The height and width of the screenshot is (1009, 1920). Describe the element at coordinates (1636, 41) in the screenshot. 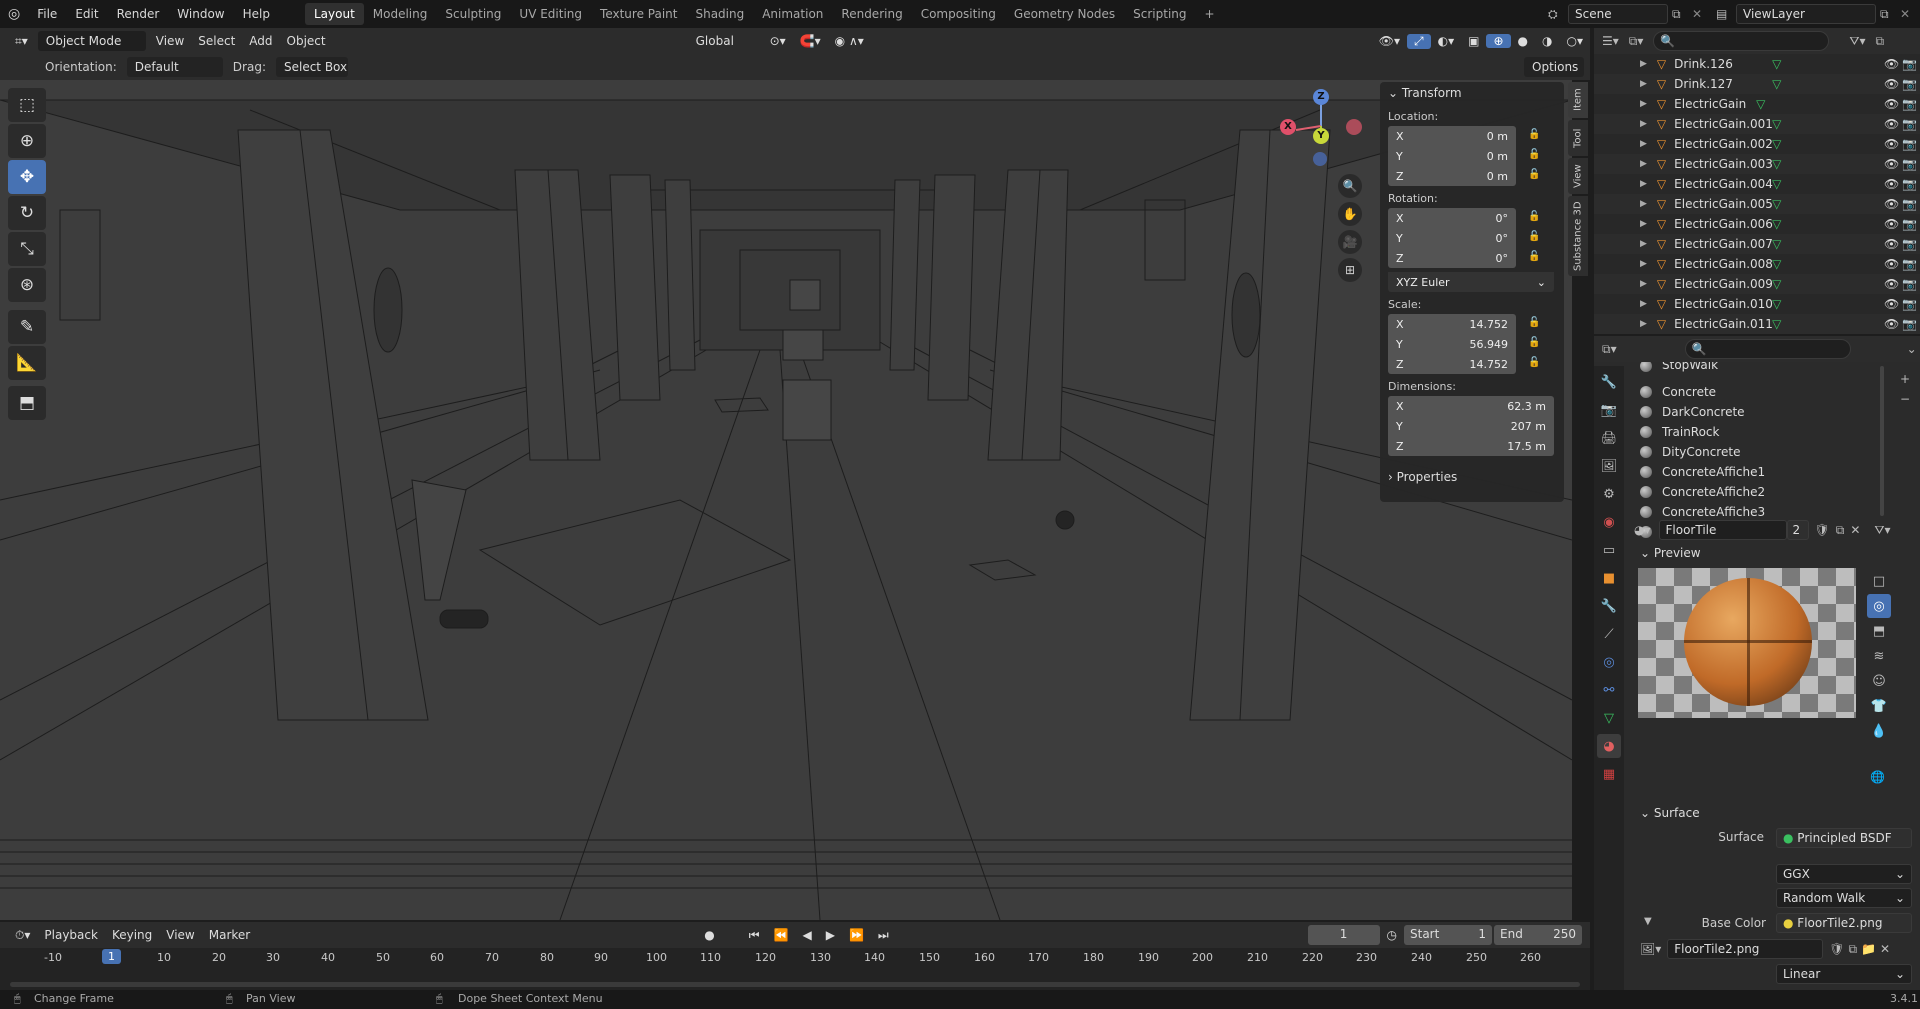

I see `outliner-display-icon: ⧉▾` at that location.